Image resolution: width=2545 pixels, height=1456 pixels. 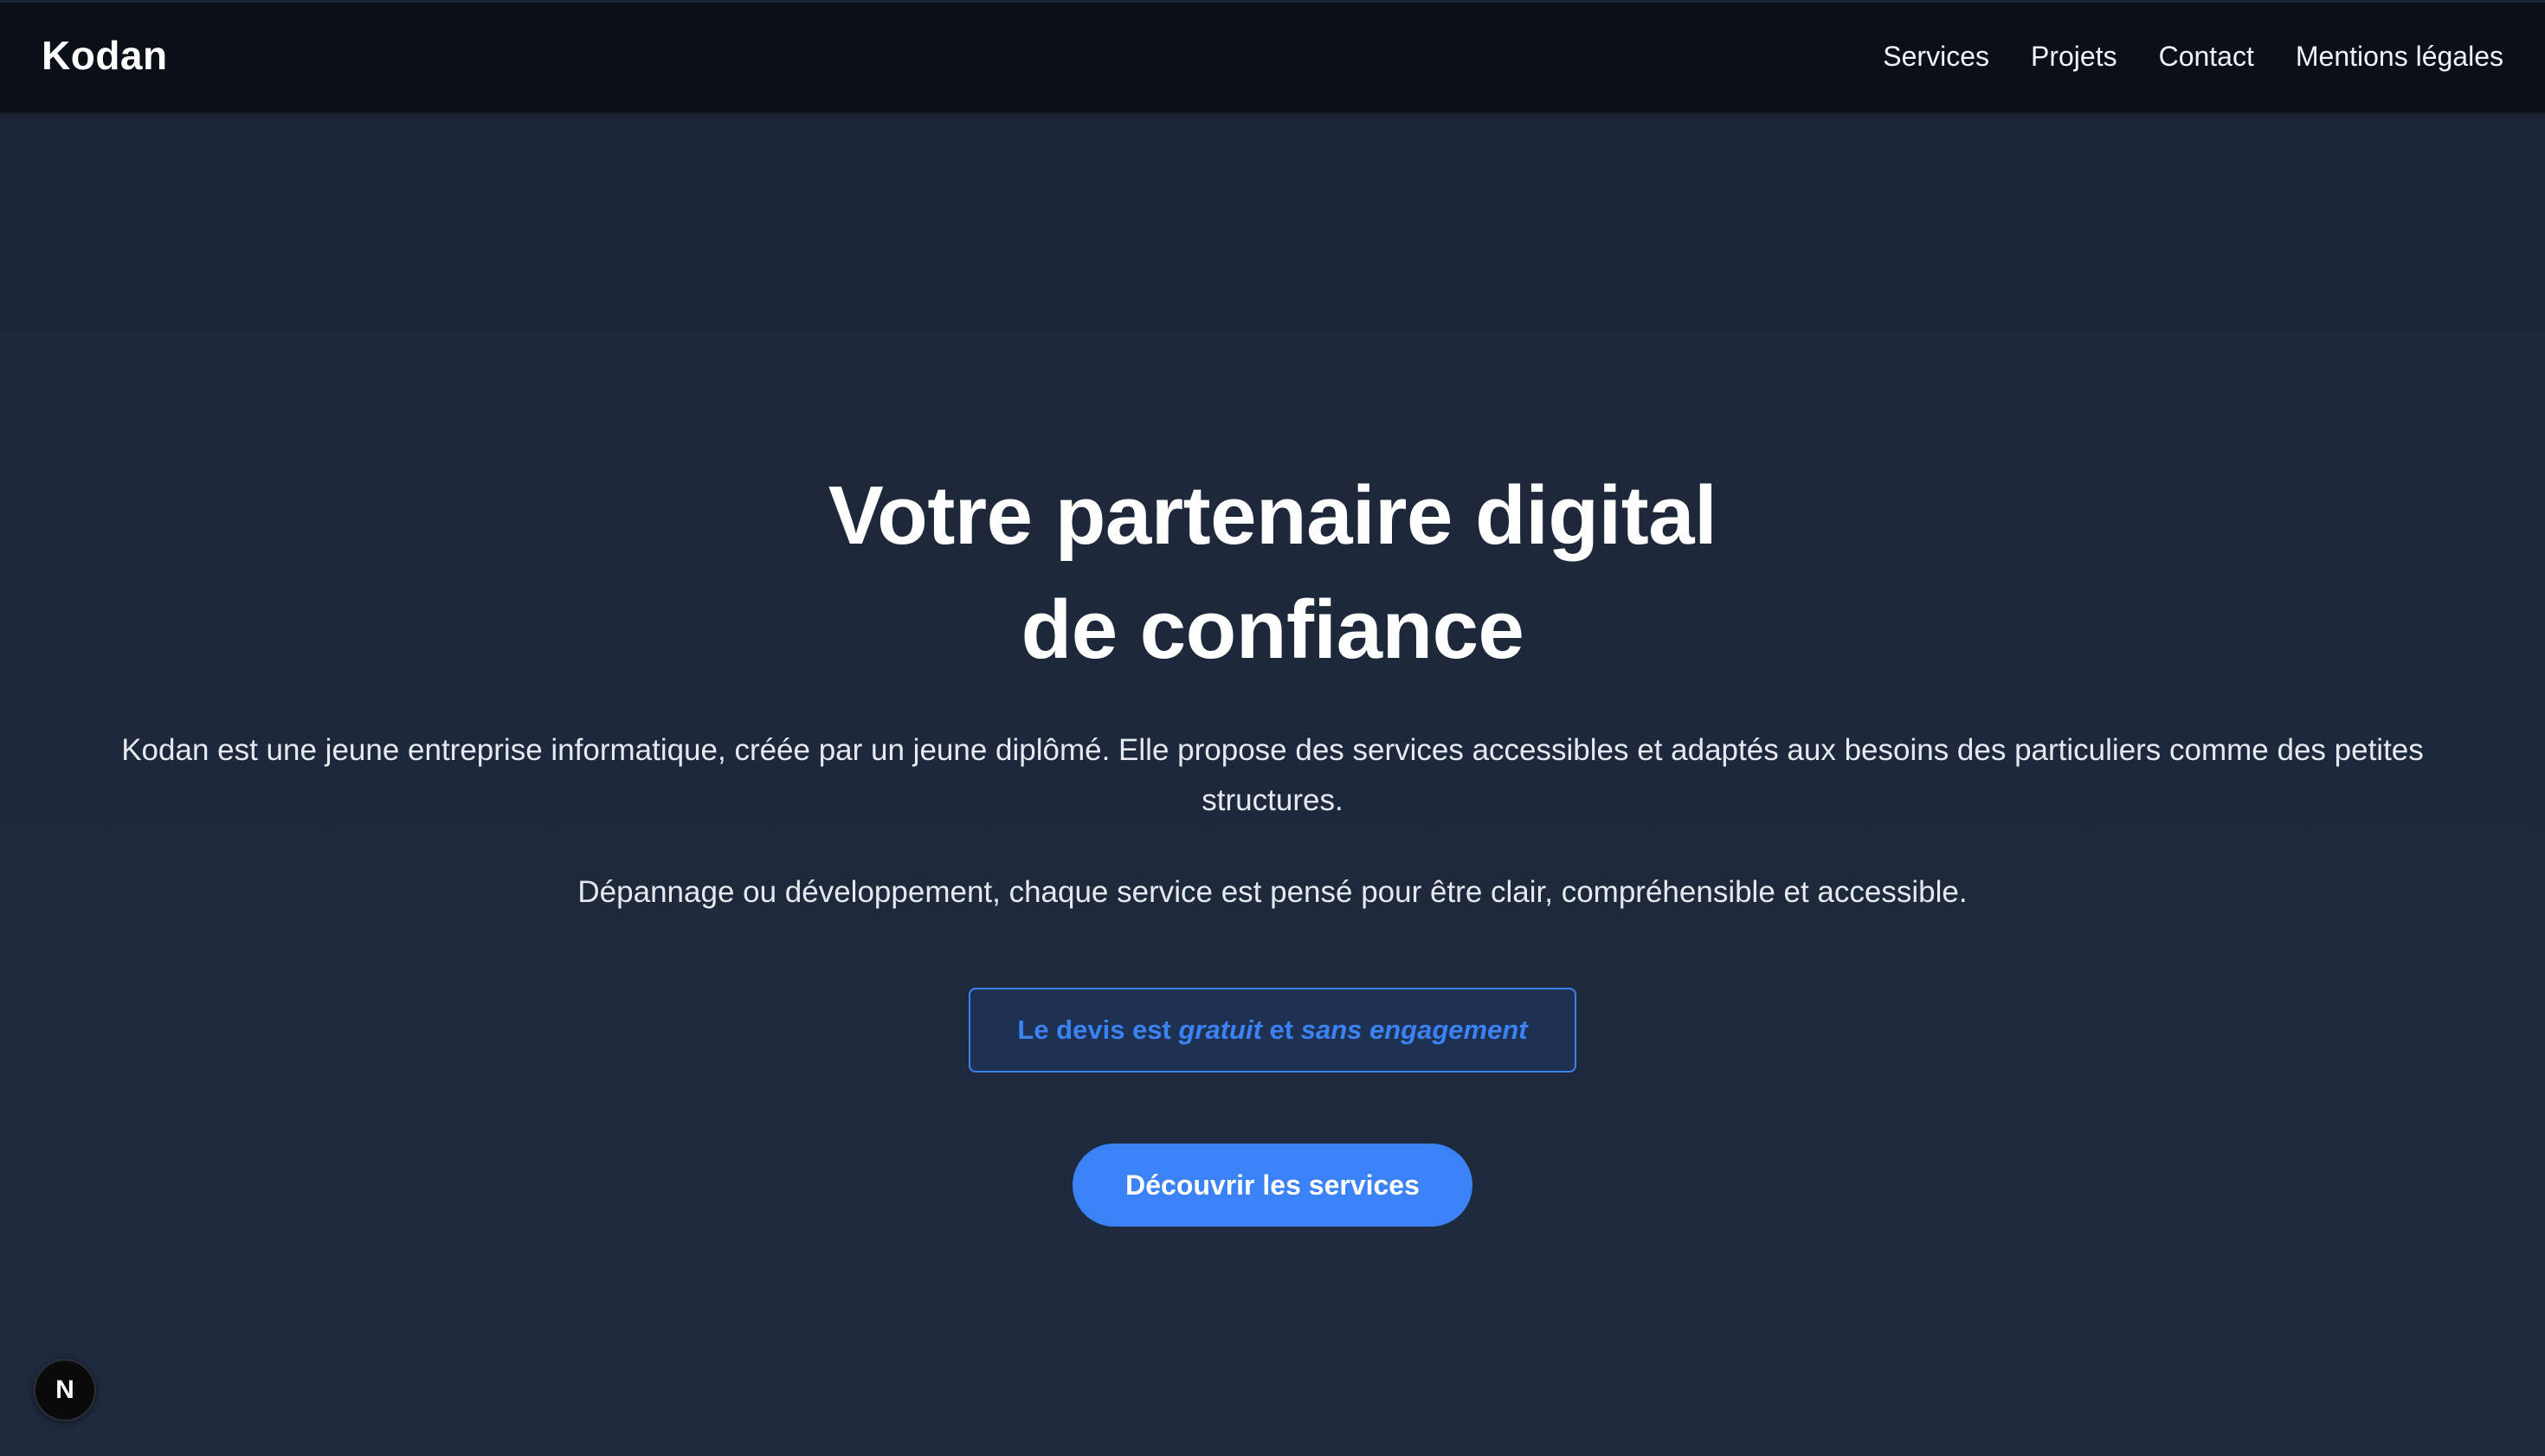 I want to click on hero-title-line2: de confiance, so click(x=1273, y=629).